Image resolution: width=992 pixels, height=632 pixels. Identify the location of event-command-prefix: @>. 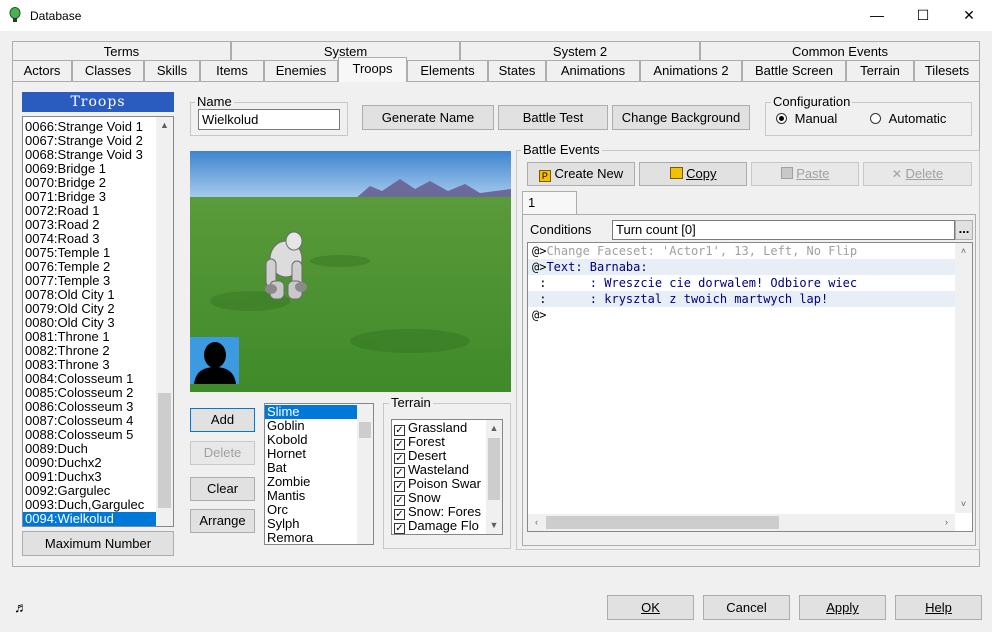
(539, 251).